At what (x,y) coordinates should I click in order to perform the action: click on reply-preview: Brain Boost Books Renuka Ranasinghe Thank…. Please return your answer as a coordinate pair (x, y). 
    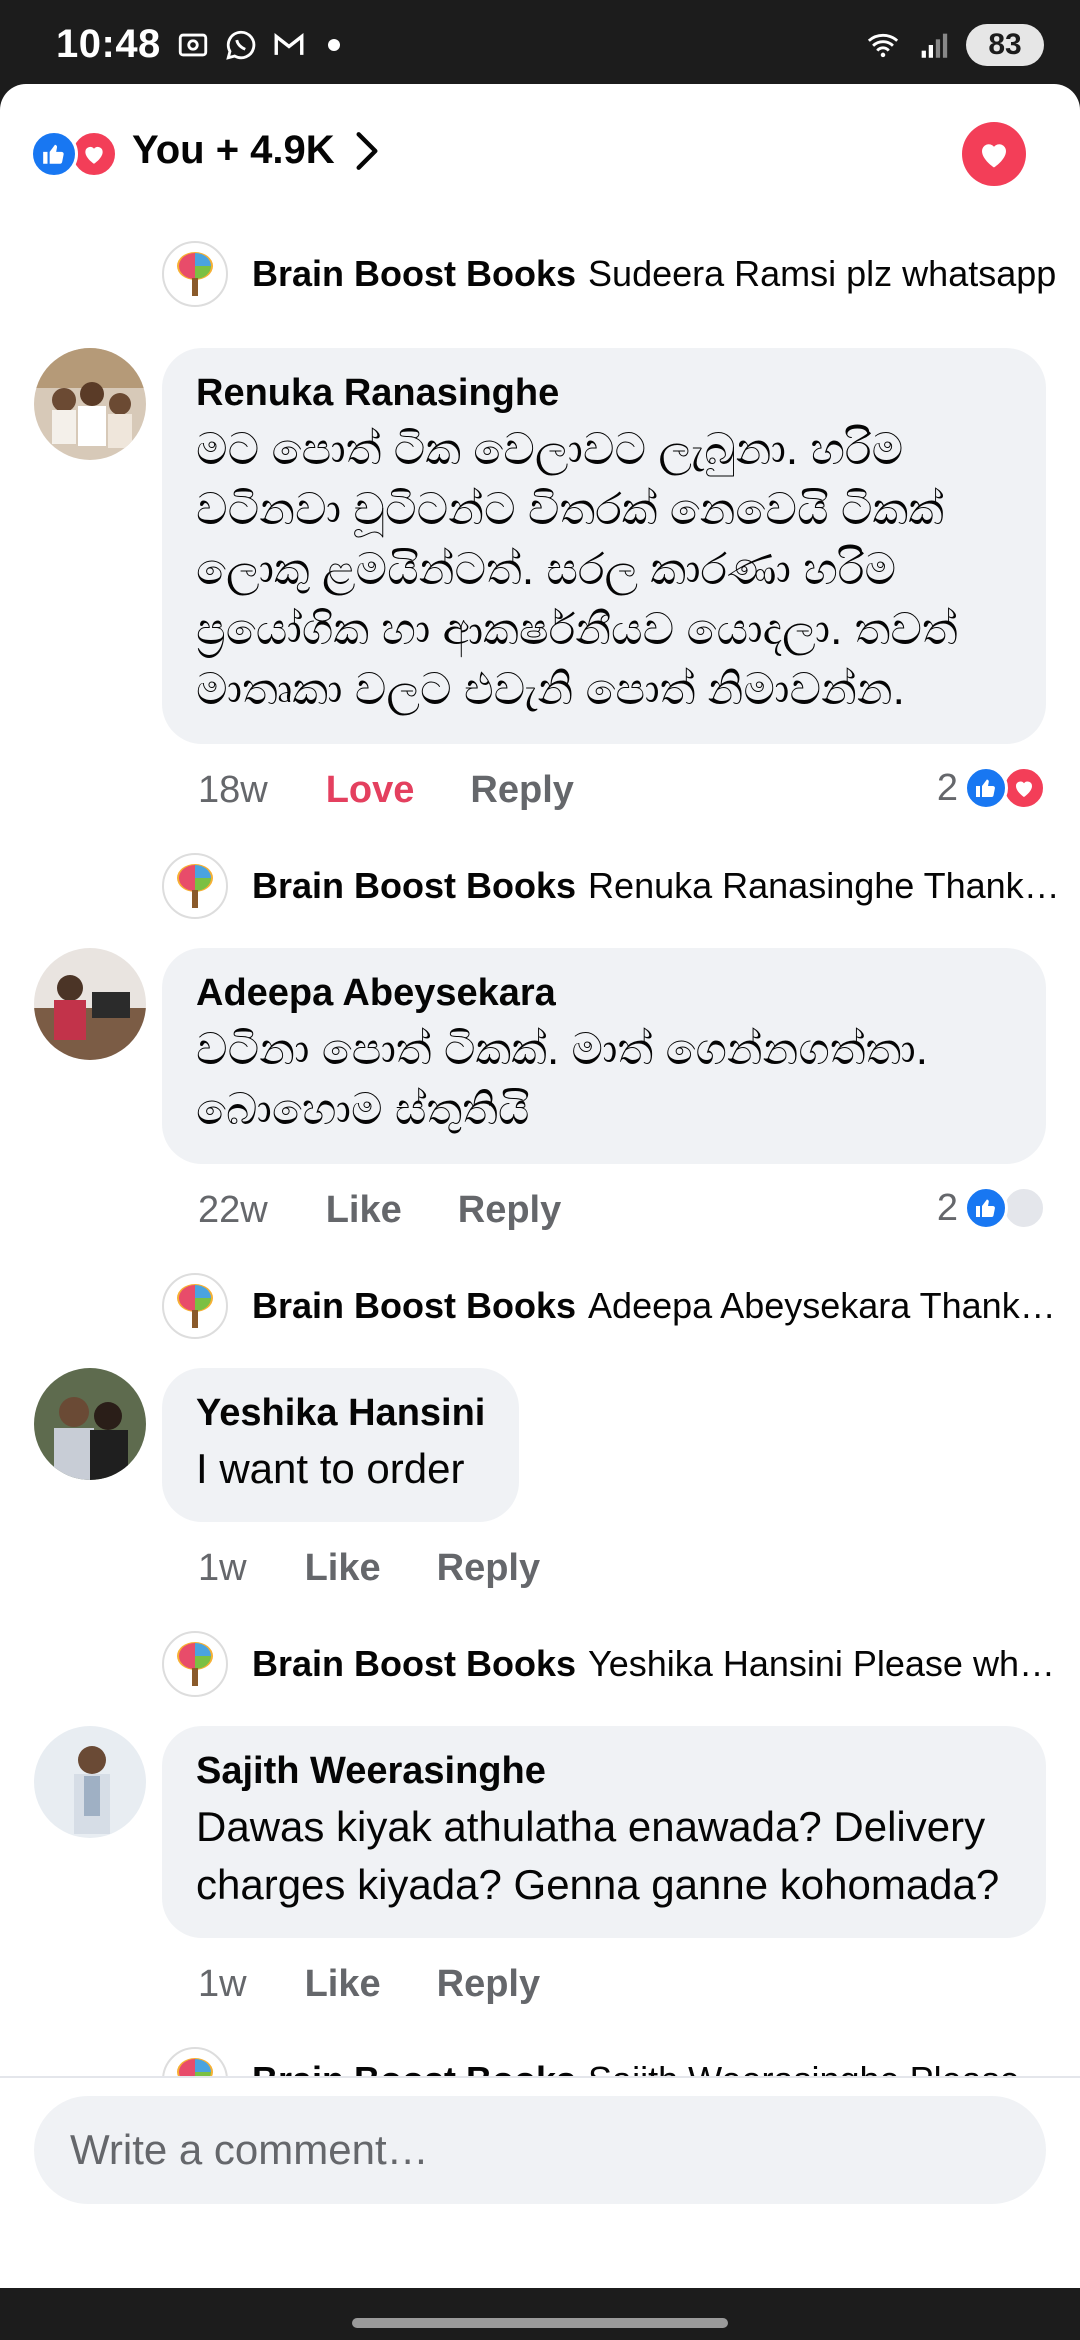
    Looking at the image, I should click on (657, 886).